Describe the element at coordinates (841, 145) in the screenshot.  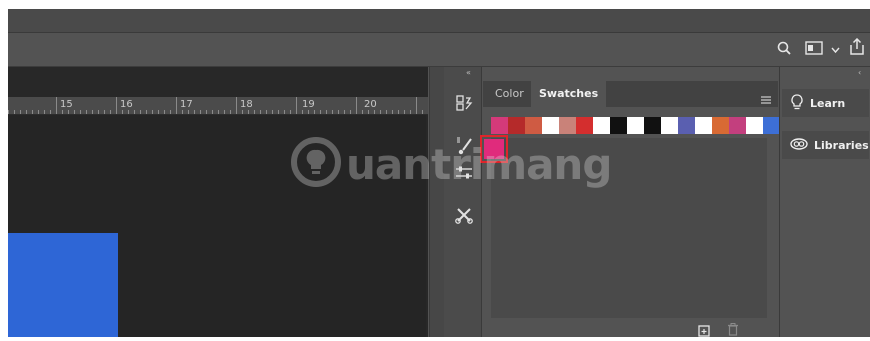
I see `libraries-label: Libraries` at that location.